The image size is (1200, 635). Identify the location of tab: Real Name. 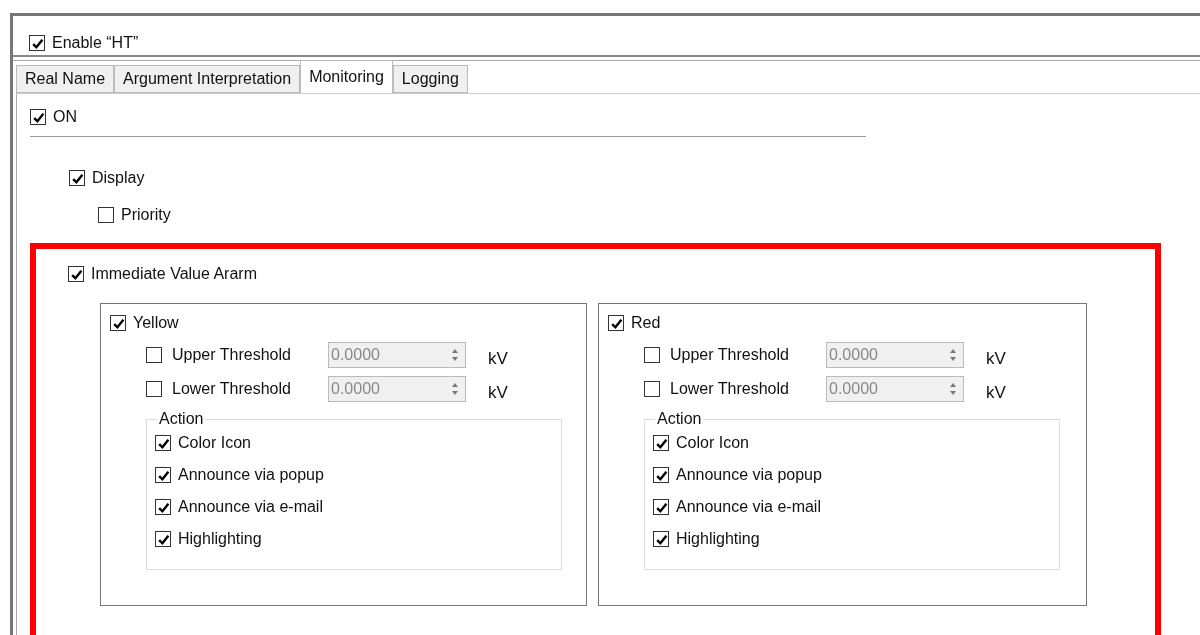
(65, 79).